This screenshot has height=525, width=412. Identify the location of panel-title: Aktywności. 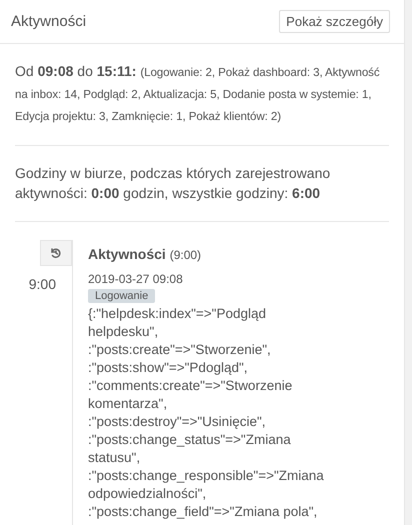
(48, 21).